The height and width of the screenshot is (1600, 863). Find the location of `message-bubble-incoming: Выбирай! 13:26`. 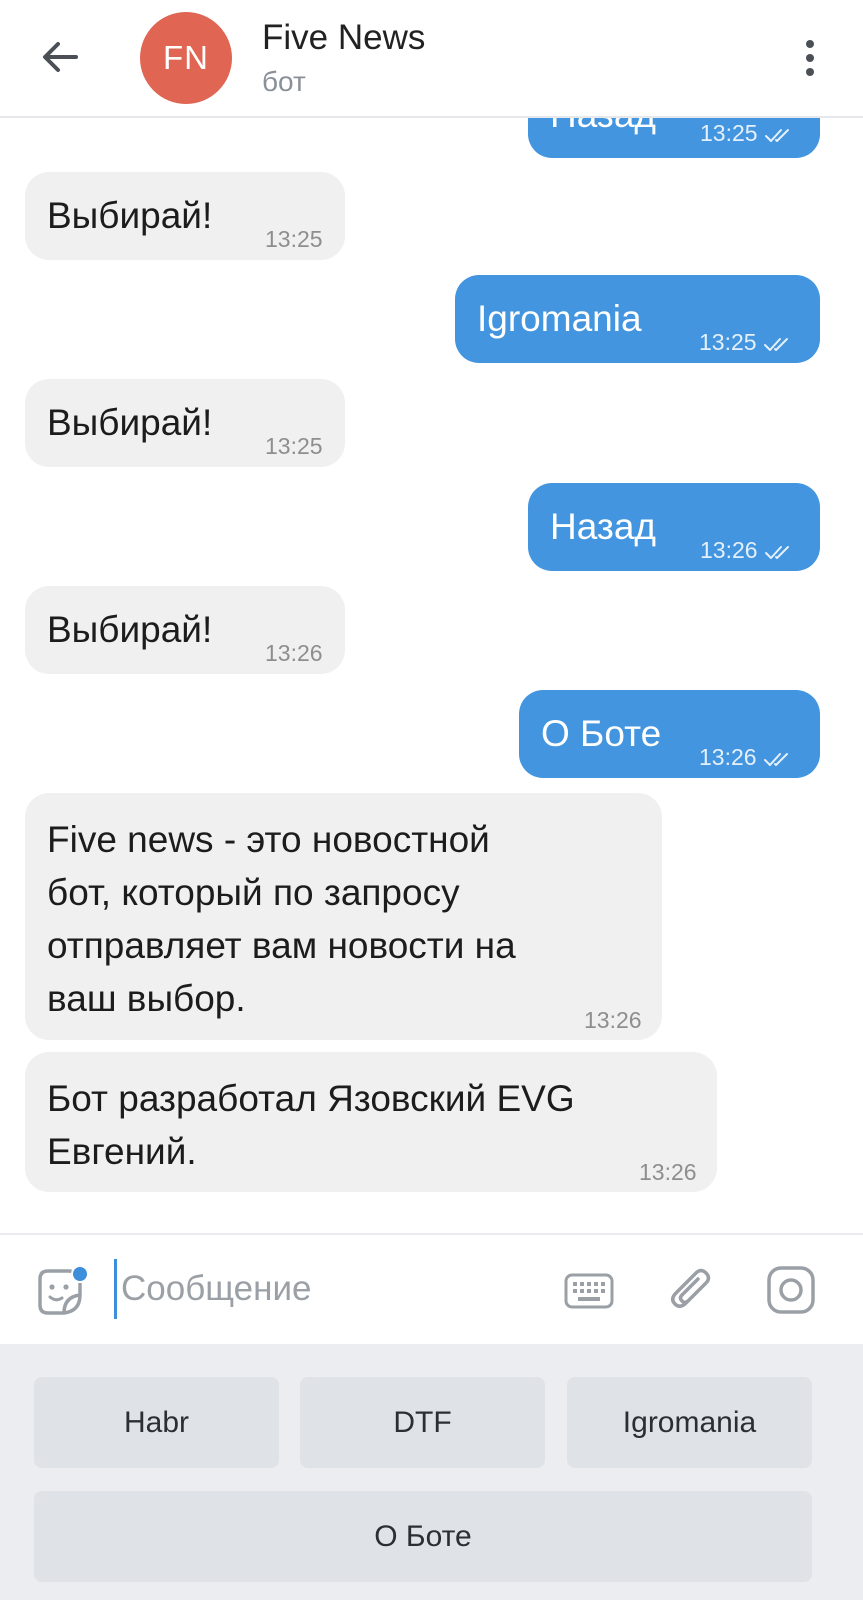

message-bubble-incoming: Выбирай! 13:26 is located at coordinates (185, 630).